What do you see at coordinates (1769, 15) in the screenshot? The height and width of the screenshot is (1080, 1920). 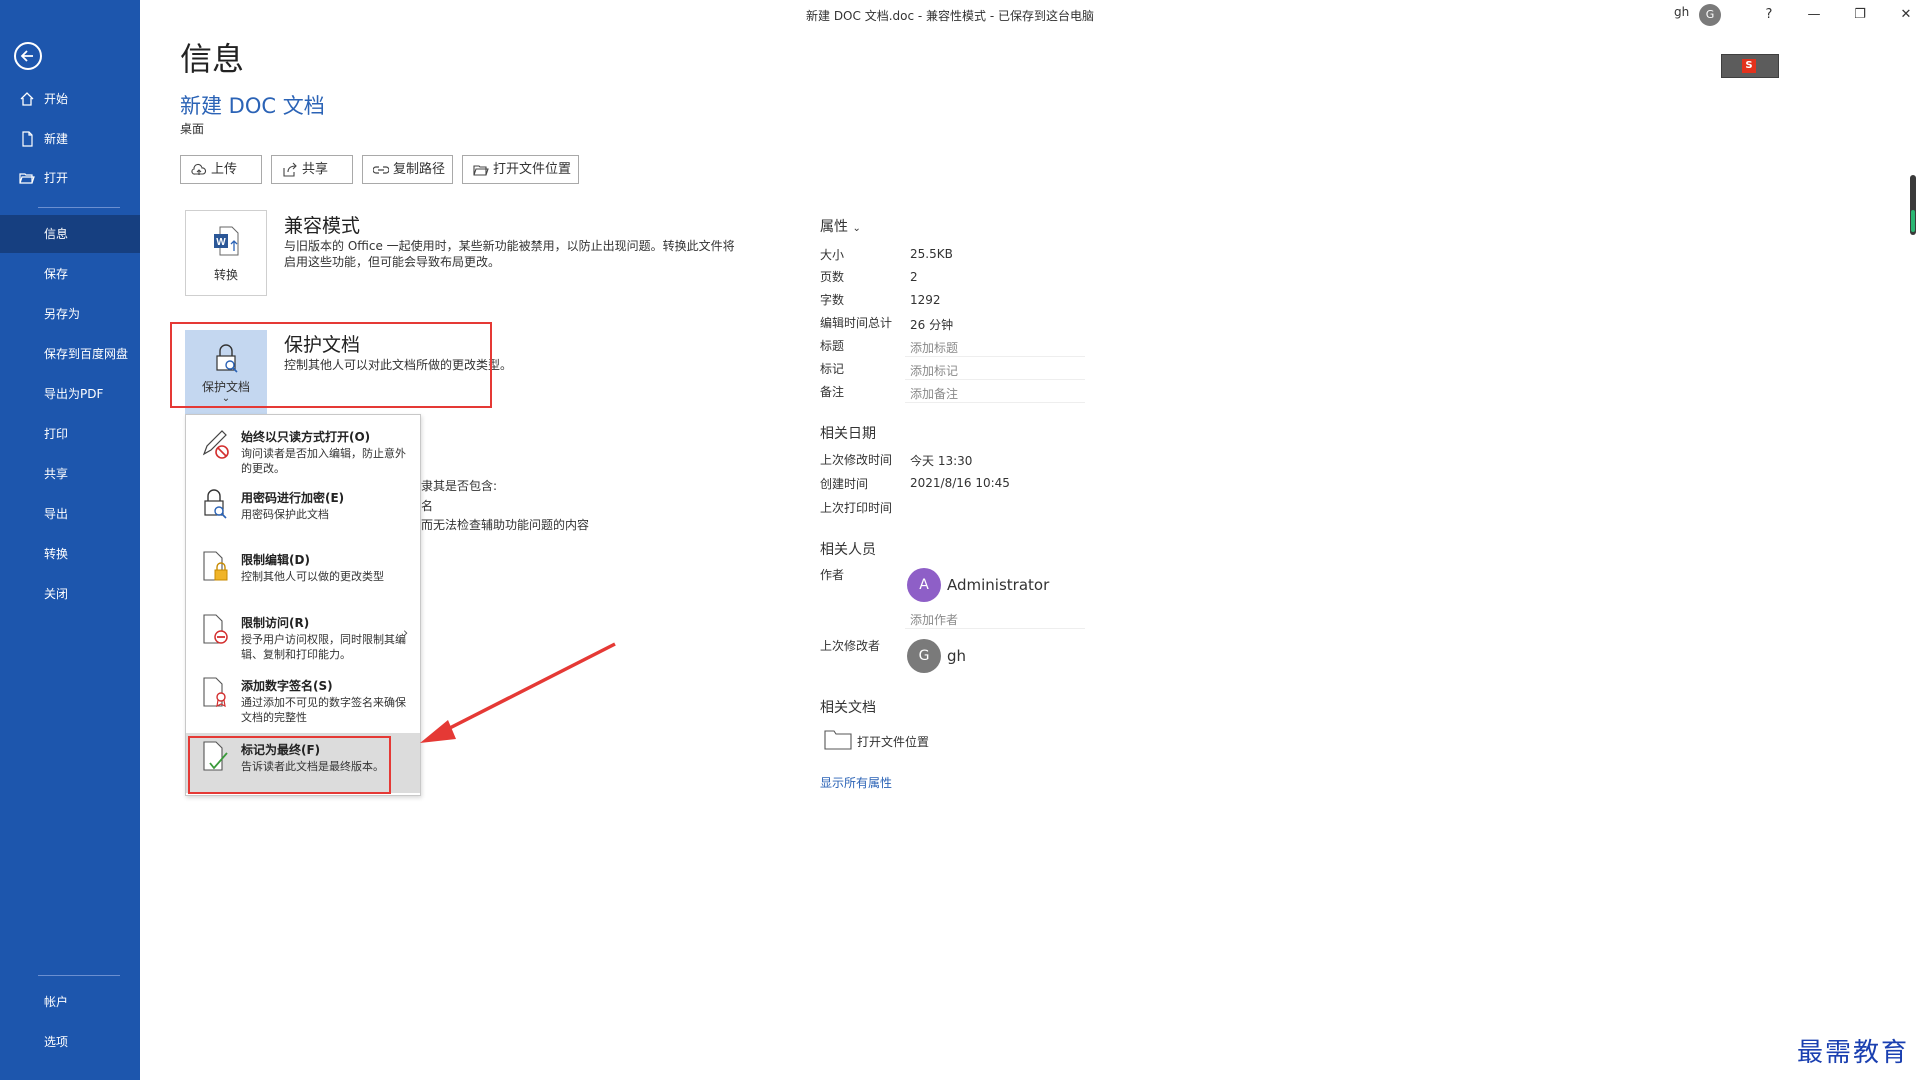 I see `help-button: ?` at bounding box center [1769, 15].